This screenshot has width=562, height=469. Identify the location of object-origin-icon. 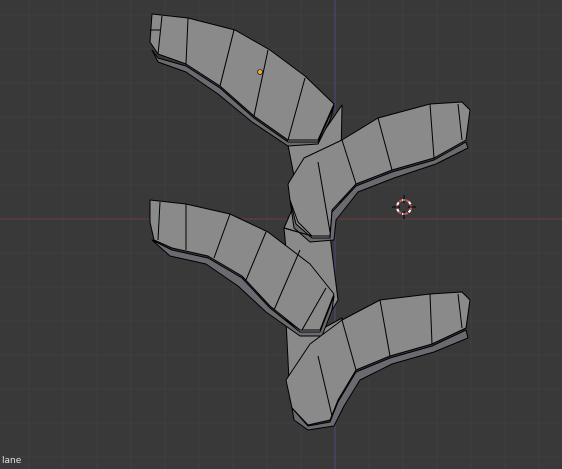
(260, 72).